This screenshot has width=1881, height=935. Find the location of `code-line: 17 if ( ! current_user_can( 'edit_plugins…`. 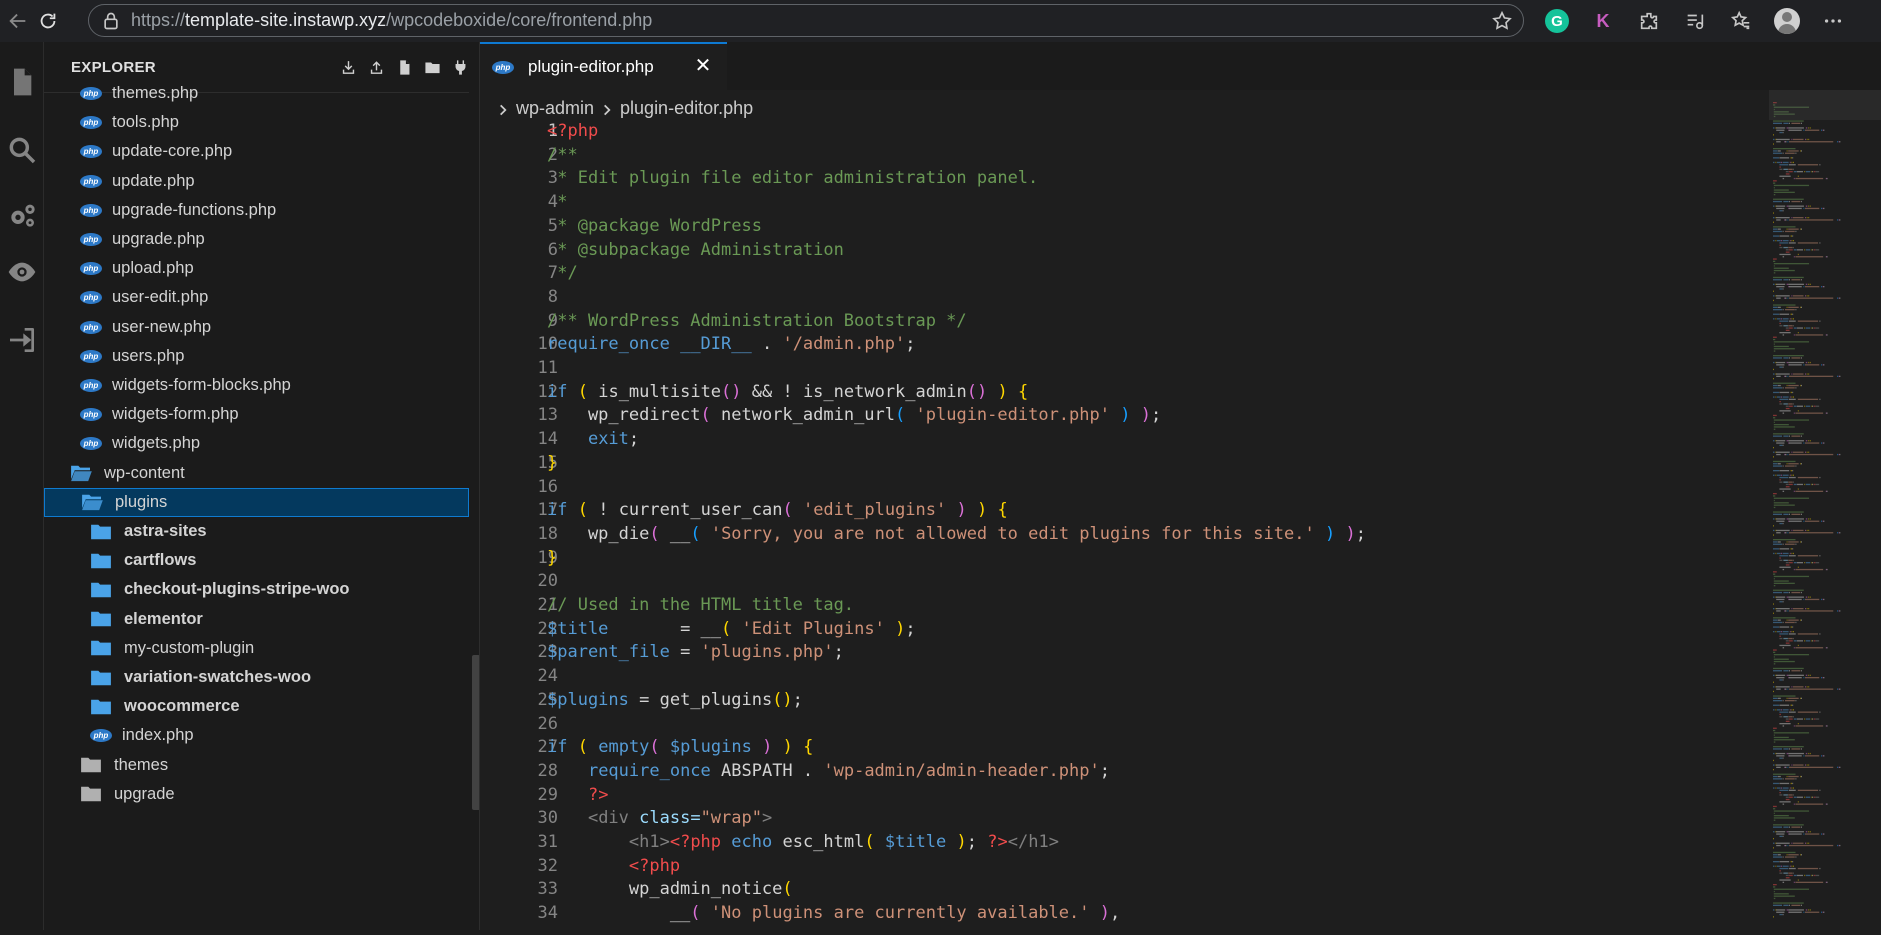

code-line: 17 if ( ! current_user_can( 'edit_plugins… is located at coordinates (1120, 511).